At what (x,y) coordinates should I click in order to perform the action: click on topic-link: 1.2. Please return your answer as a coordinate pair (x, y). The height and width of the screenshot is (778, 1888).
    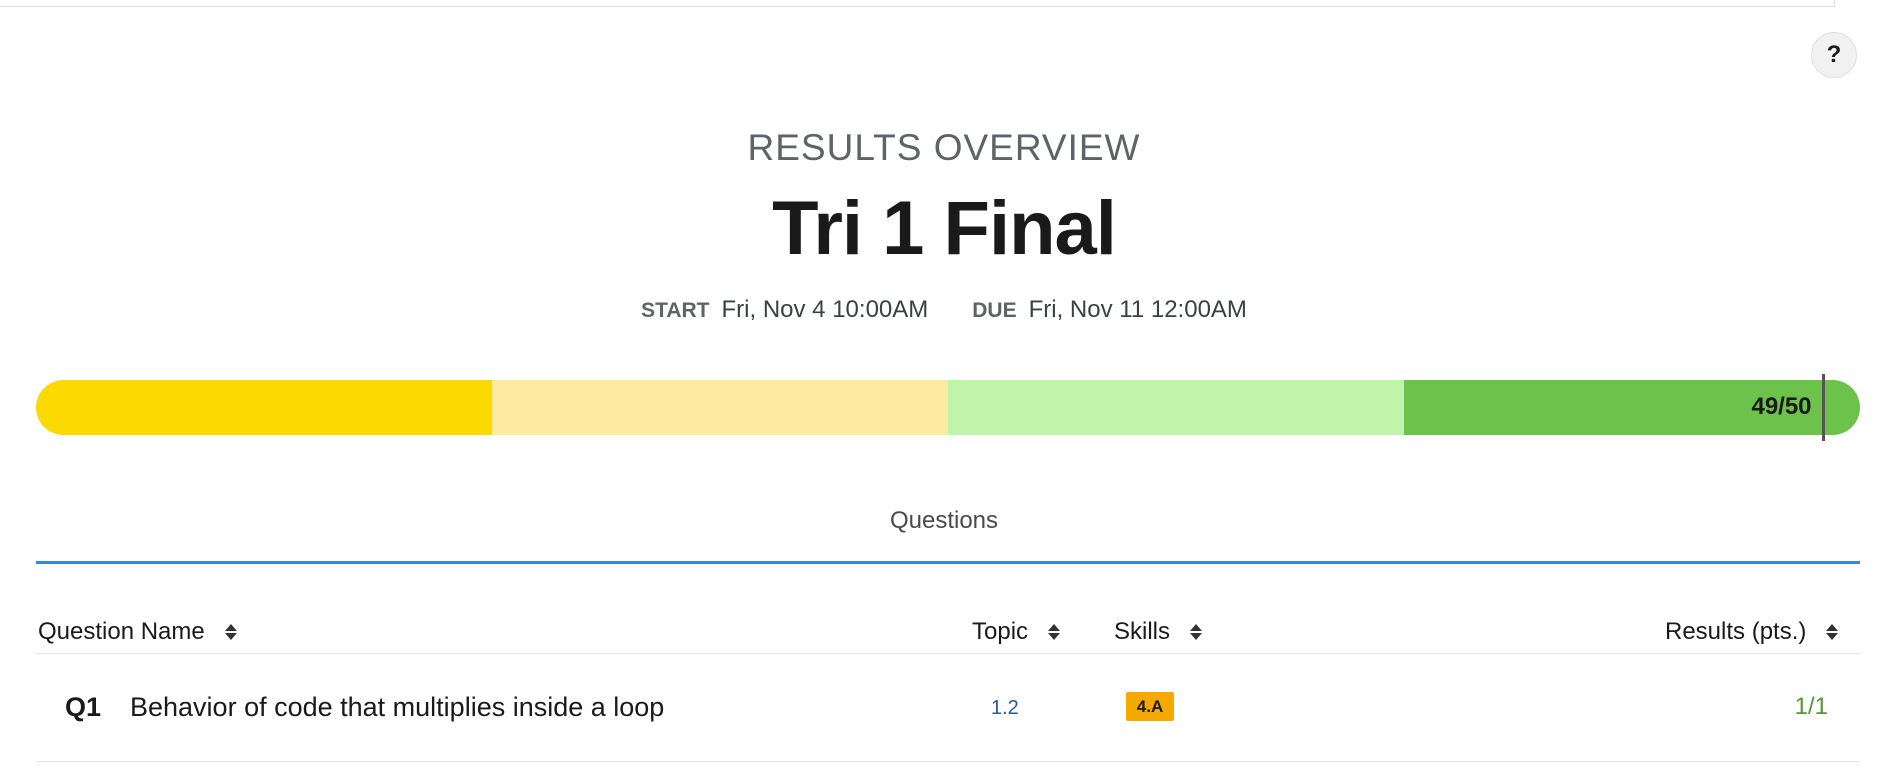
    Looking at the image, I should click on (1005, 708).